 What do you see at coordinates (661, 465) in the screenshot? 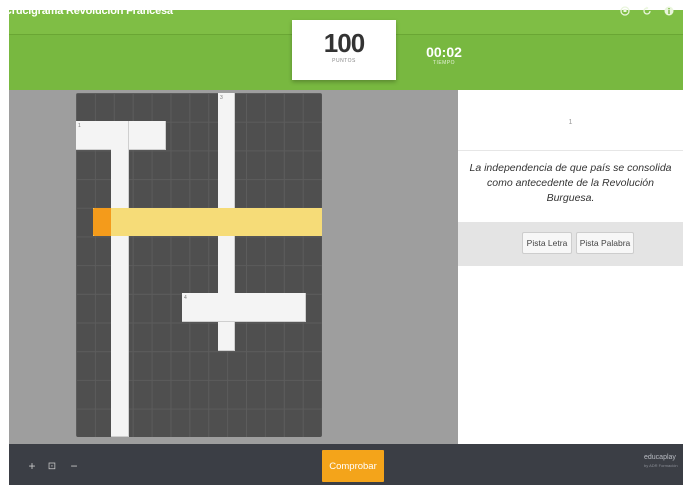
I see `brand-subtitle: by ADR Formación` at bounding box center [661, 465].